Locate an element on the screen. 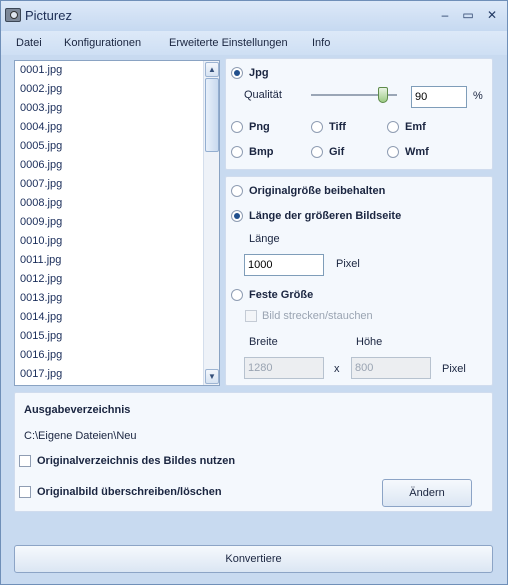  use-original-dir-checkbox is located at coordinates (25, 461).